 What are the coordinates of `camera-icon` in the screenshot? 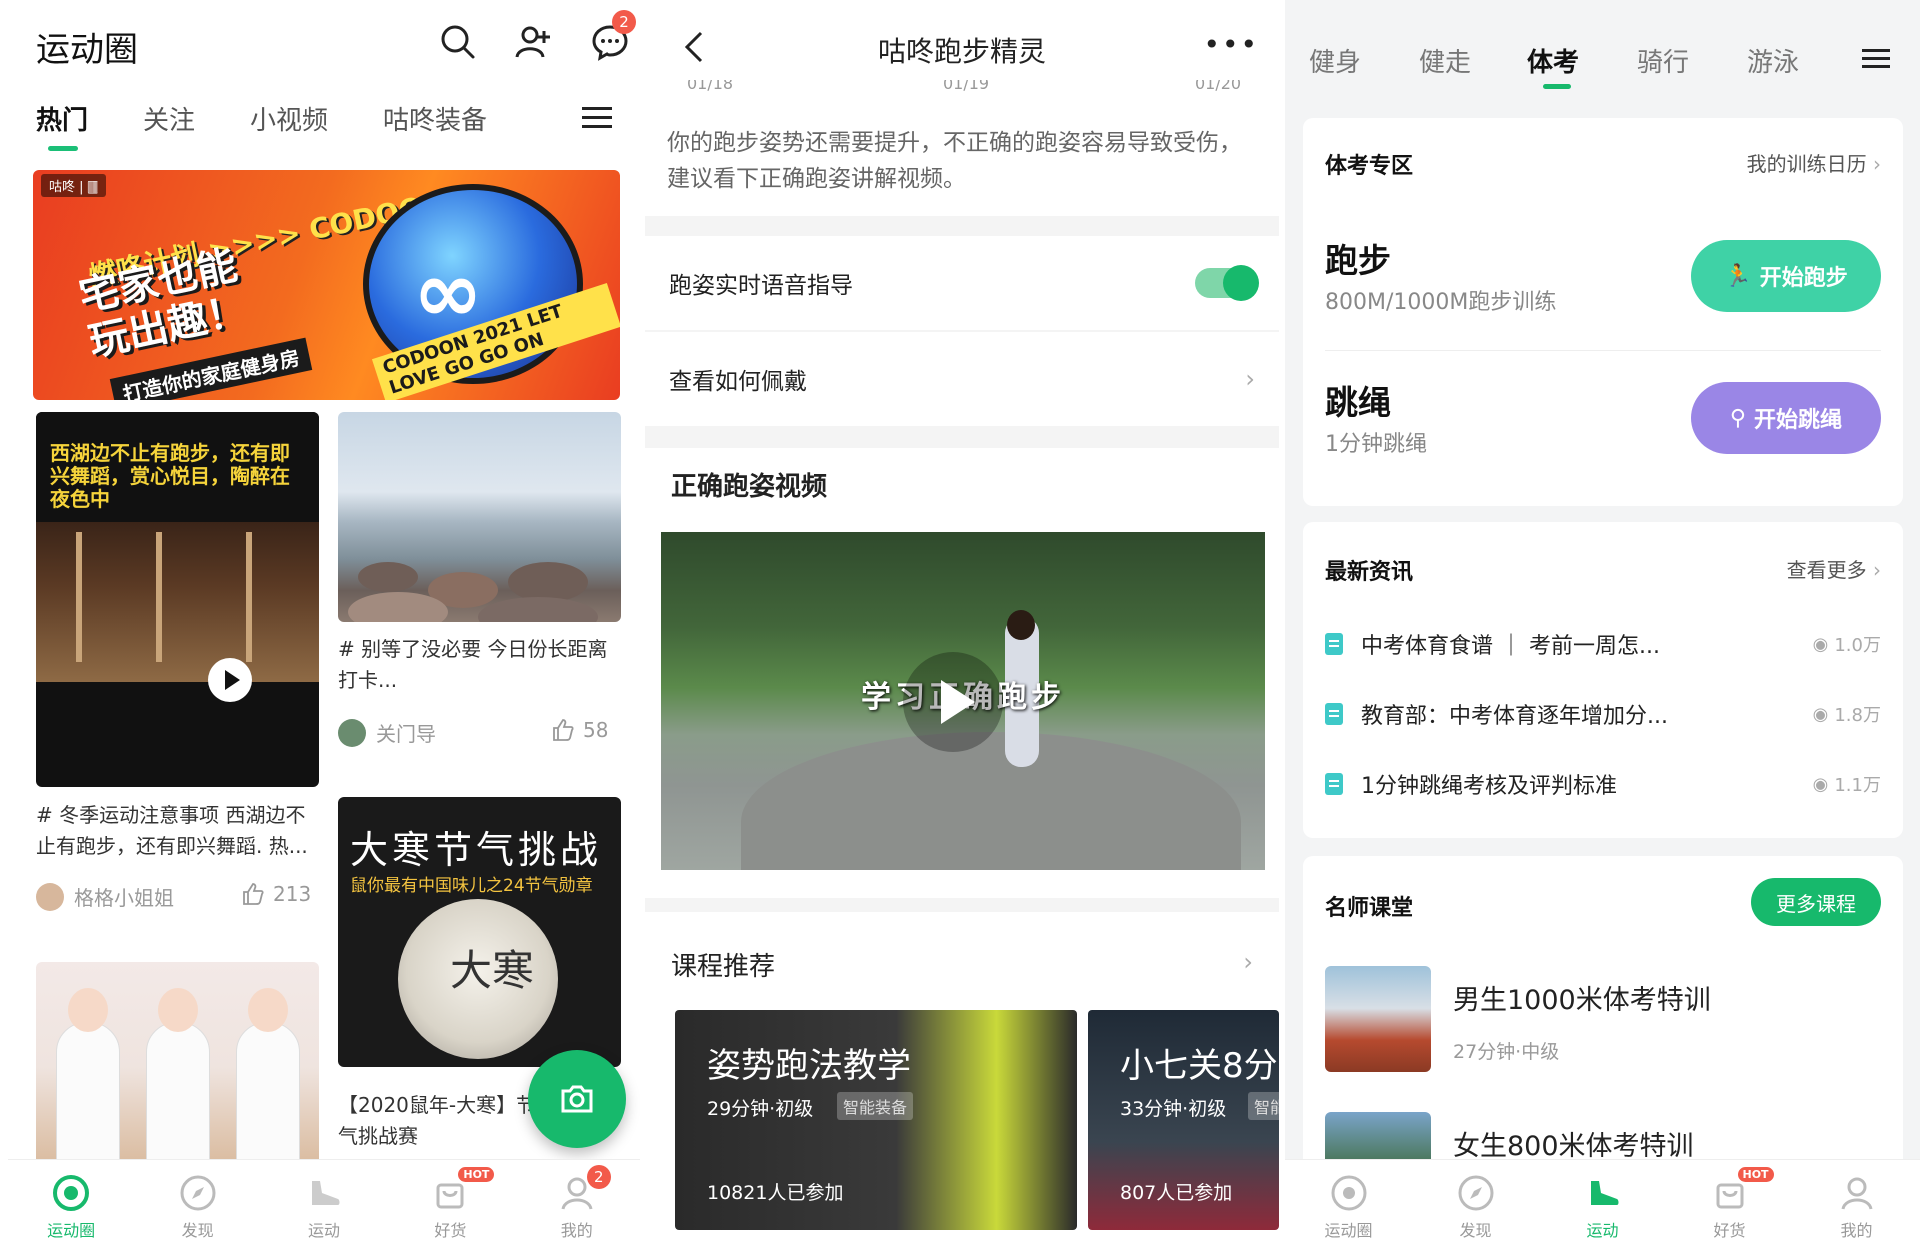 It's located at (577, 1099).